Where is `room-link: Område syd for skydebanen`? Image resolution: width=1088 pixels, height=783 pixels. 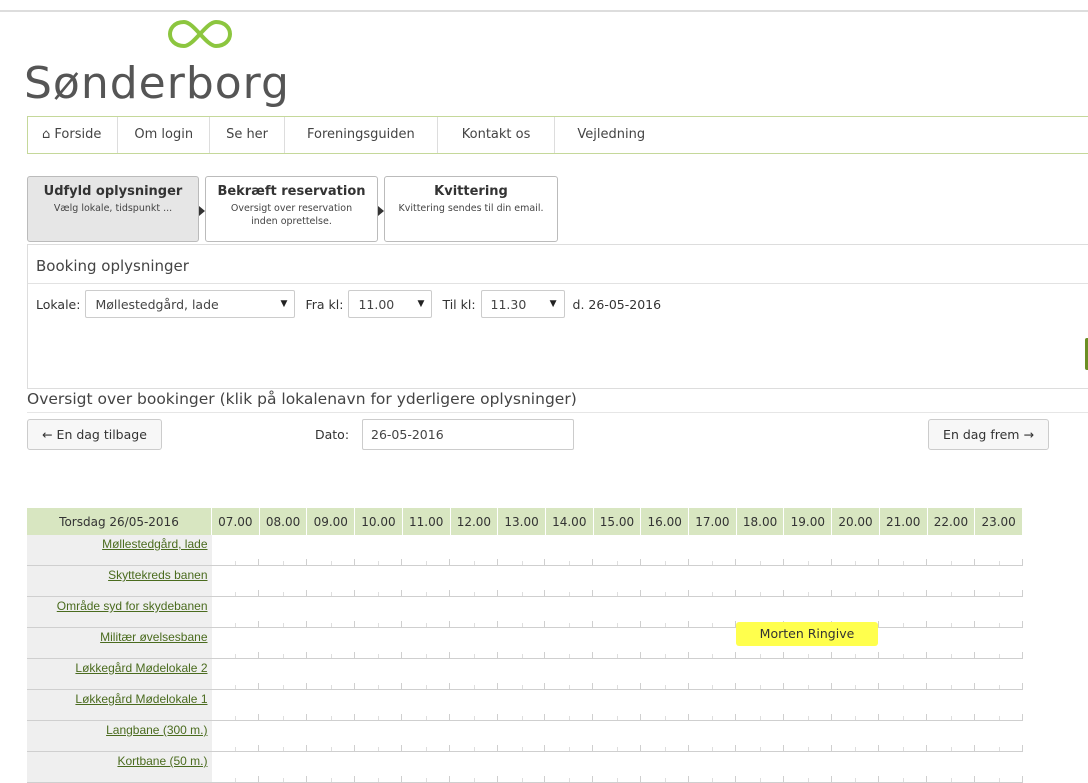 room-link: Område syd for skydebanen is located at coordinates (132, 606).